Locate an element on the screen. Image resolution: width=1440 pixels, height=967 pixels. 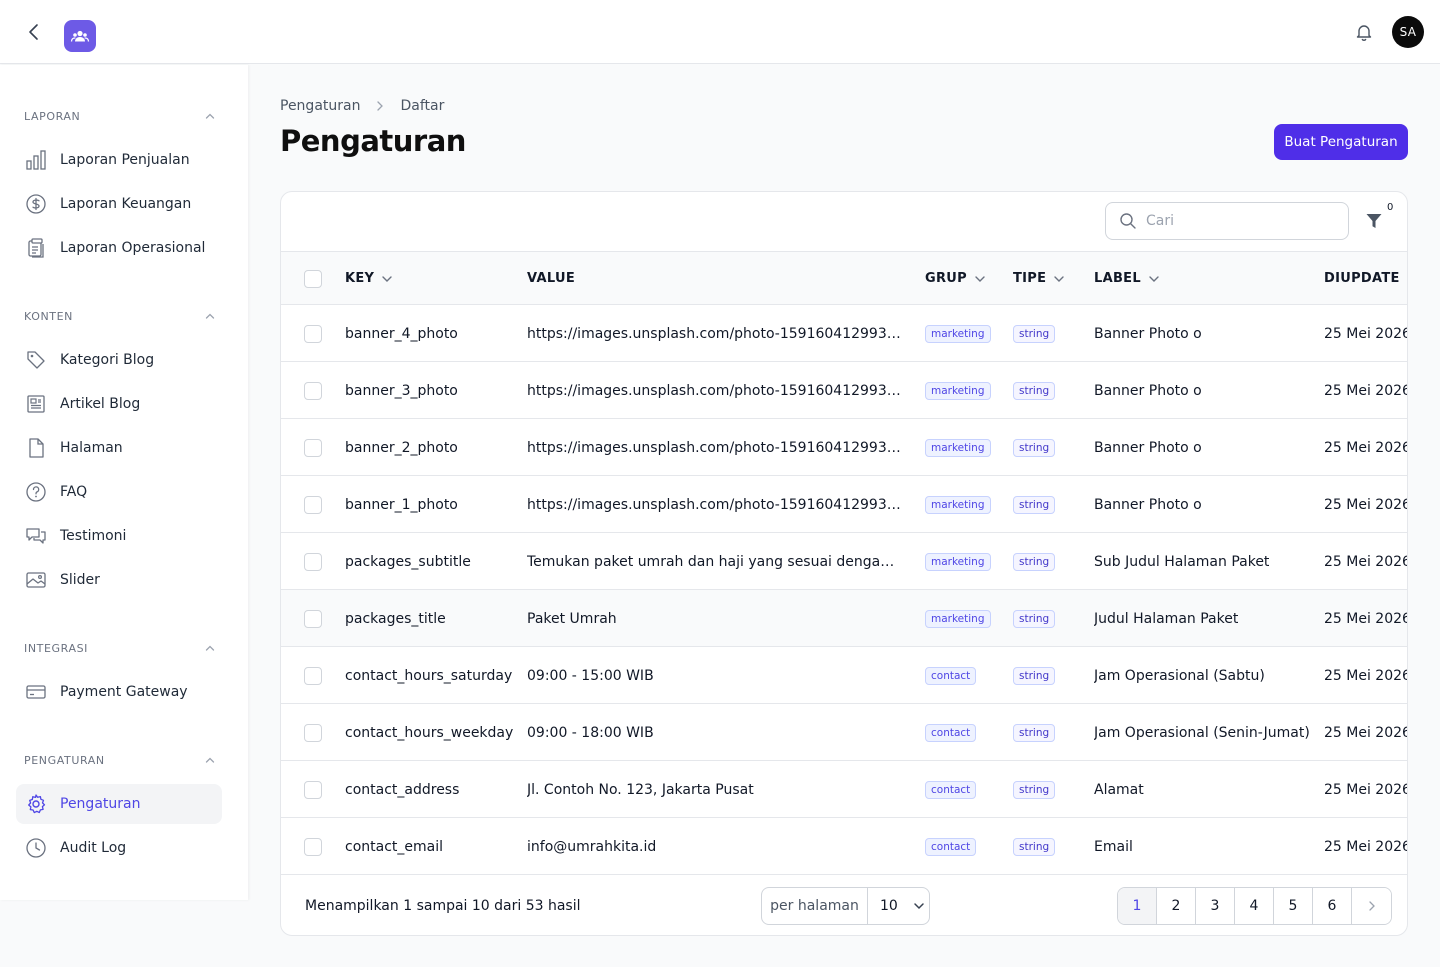
notifications-button is located at coordinates (1364, 32).